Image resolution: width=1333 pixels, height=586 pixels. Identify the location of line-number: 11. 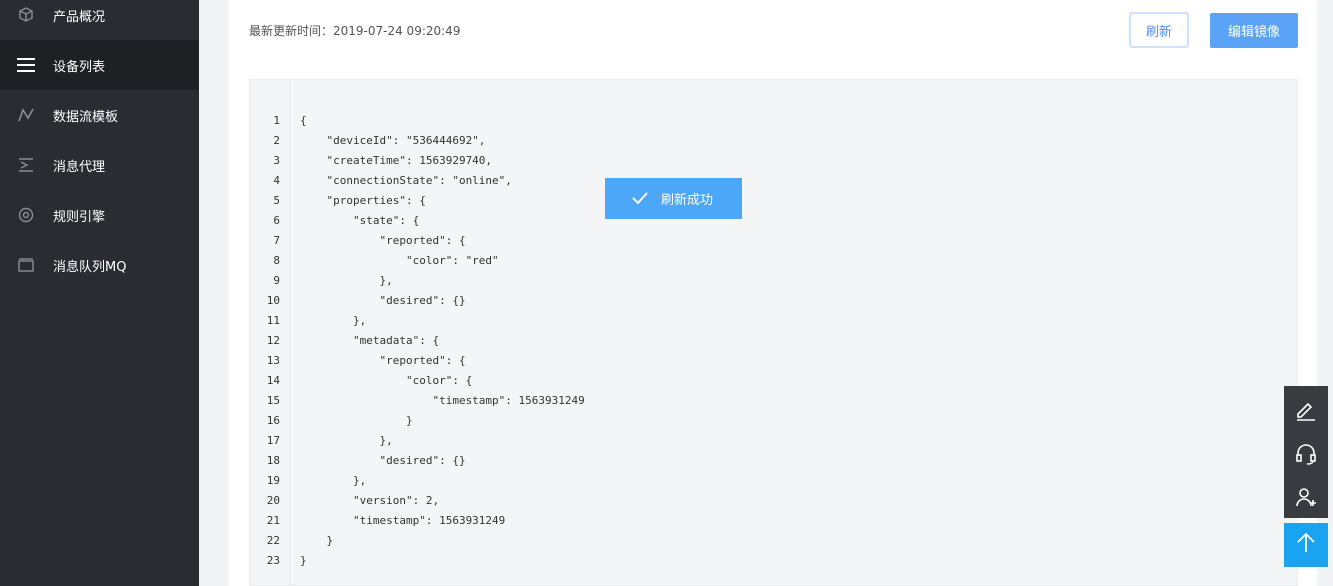
(273, 320).